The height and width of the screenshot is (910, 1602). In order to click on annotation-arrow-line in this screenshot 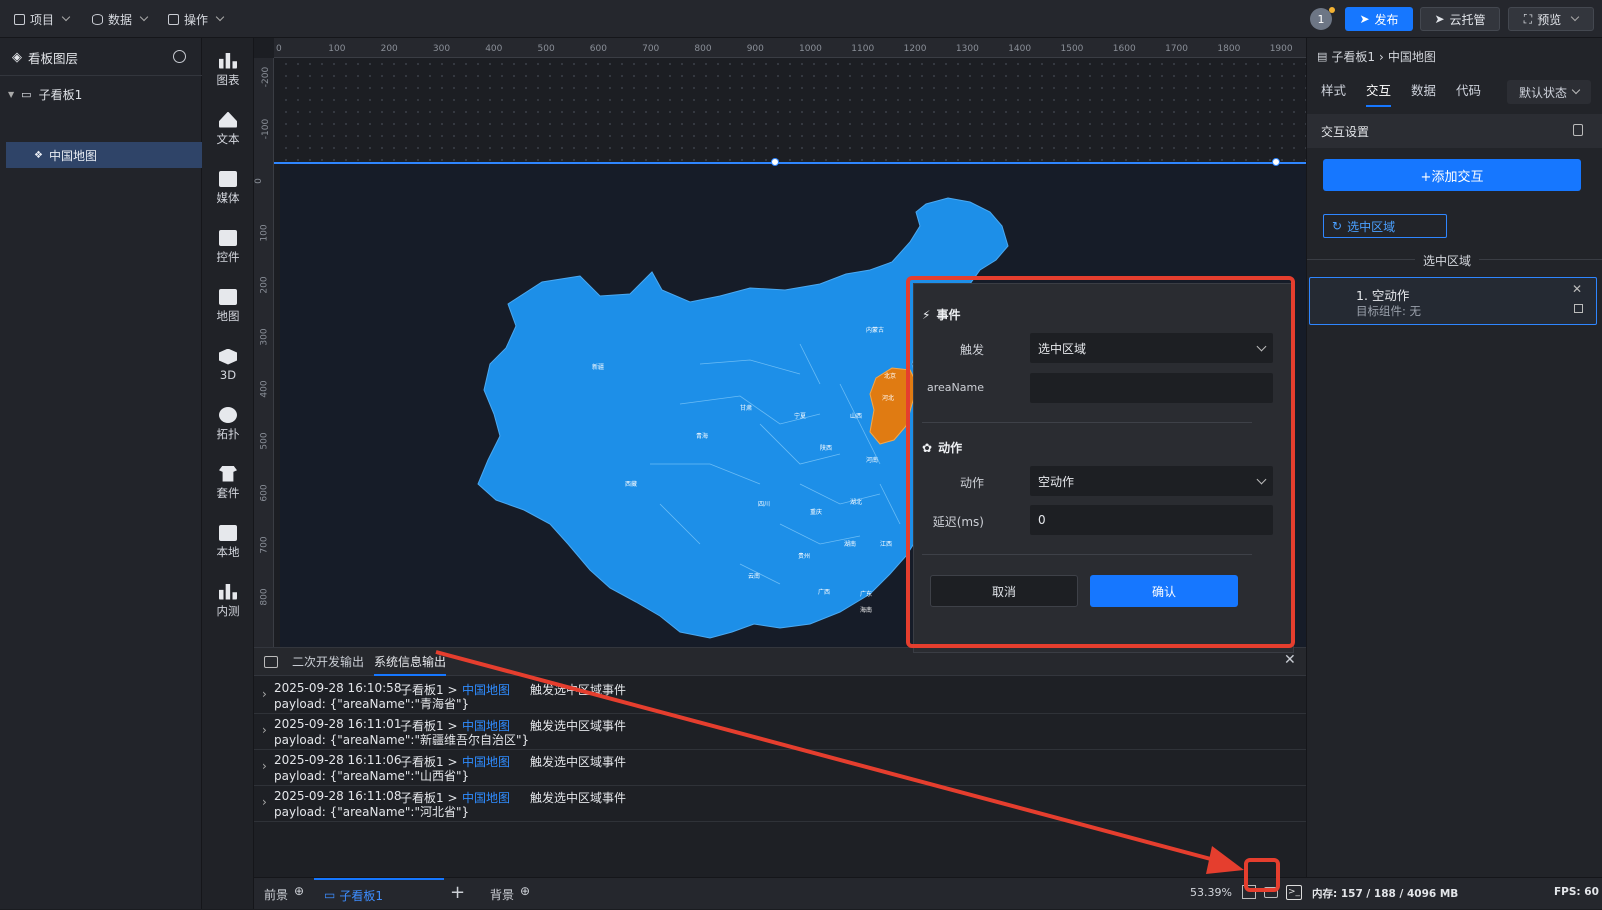, I will do `click(829, 757)`.